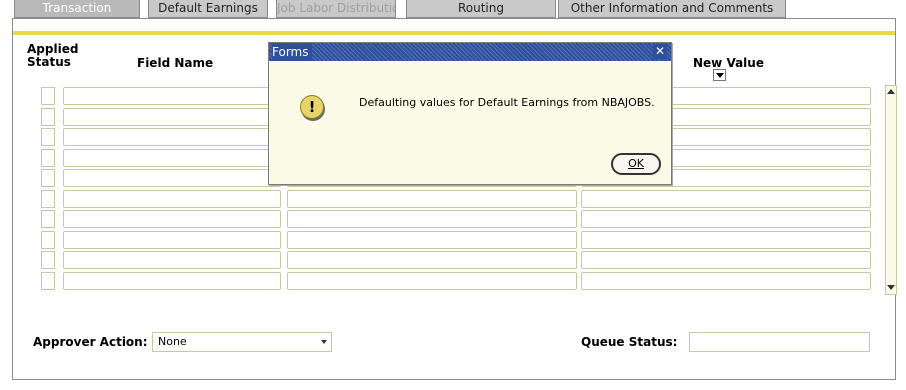 The image size is (906, 390). I want to click on new-value-dropdown-icon, so click(719, 75).